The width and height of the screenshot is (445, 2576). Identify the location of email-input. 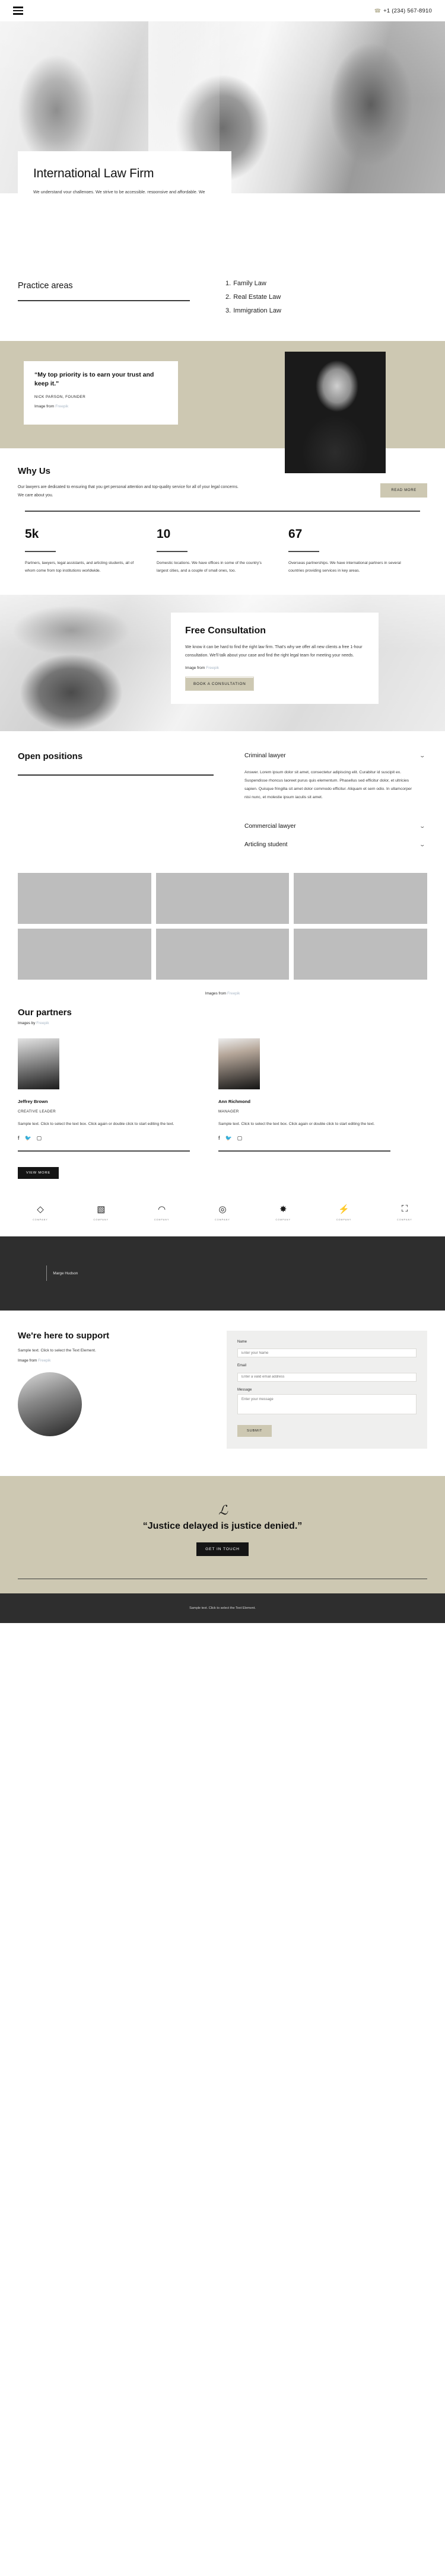
(327, 1377).